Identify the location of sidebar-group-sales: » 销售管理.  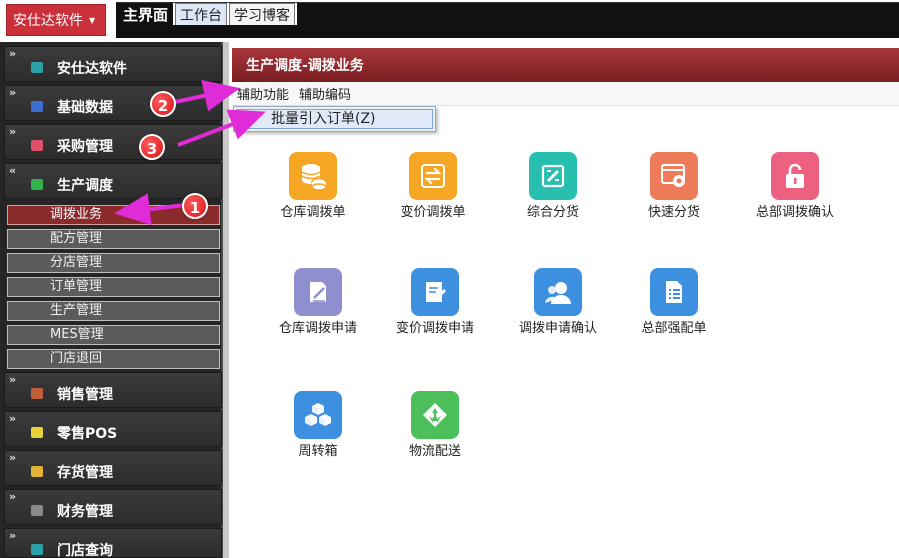
(113, 390).